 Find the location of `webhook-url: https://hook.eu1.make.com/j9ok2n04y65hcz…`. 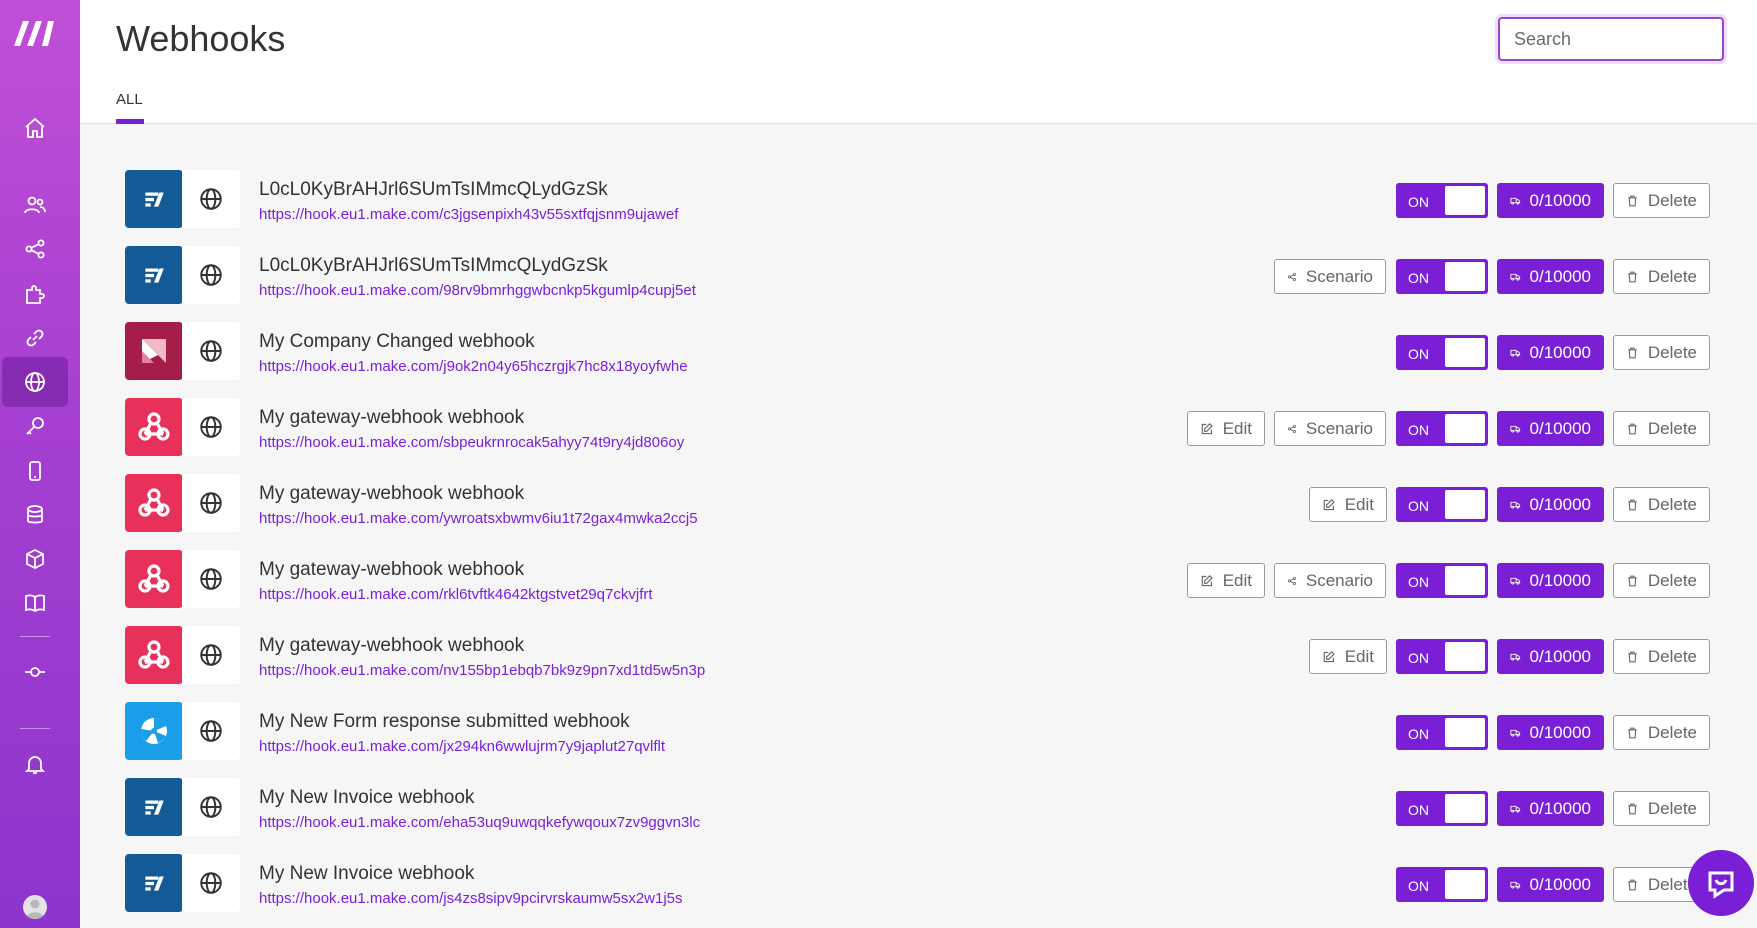

webhook-url: https://hook.eu1.make.com/j9ok2n04y65hcz… is located at coordinates (473, 366).